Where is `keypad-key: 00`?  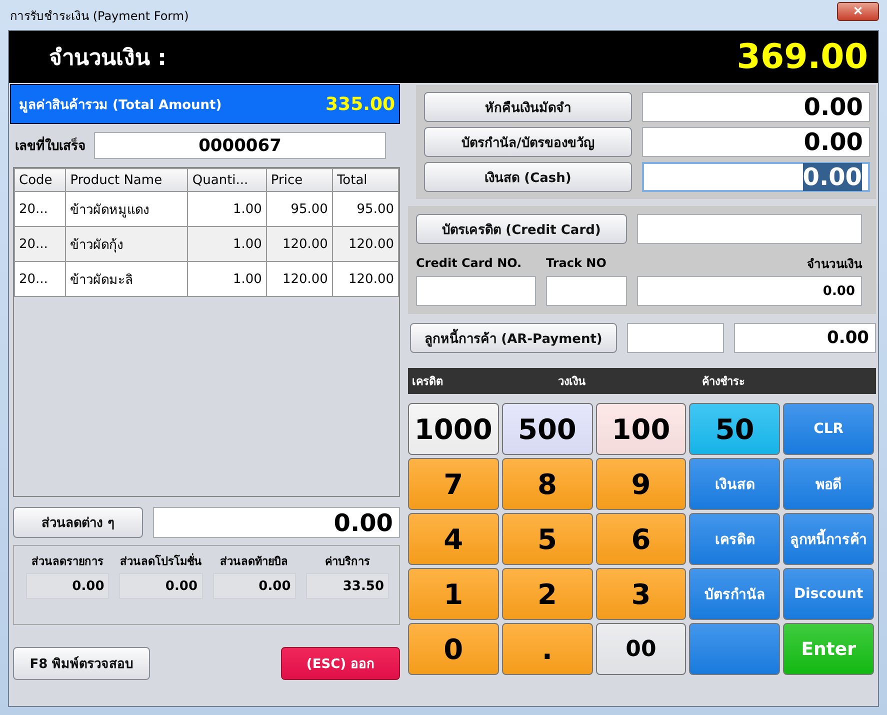 keypad-key: 00 is located at coordinates (641, 649).